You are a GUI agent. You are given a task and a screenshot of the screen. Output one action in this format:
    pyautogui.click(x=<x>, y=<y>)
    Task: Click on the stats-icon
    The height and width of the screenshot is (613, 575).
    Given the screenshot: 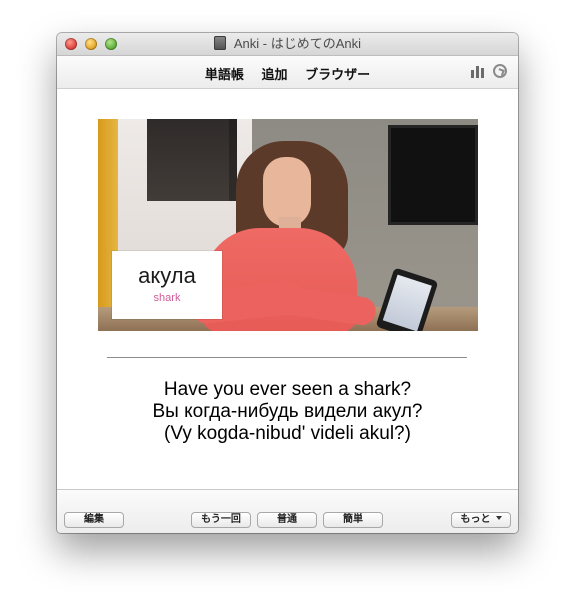 What is the action you would take?
    pyautogui.click(x=478, y=72)
    